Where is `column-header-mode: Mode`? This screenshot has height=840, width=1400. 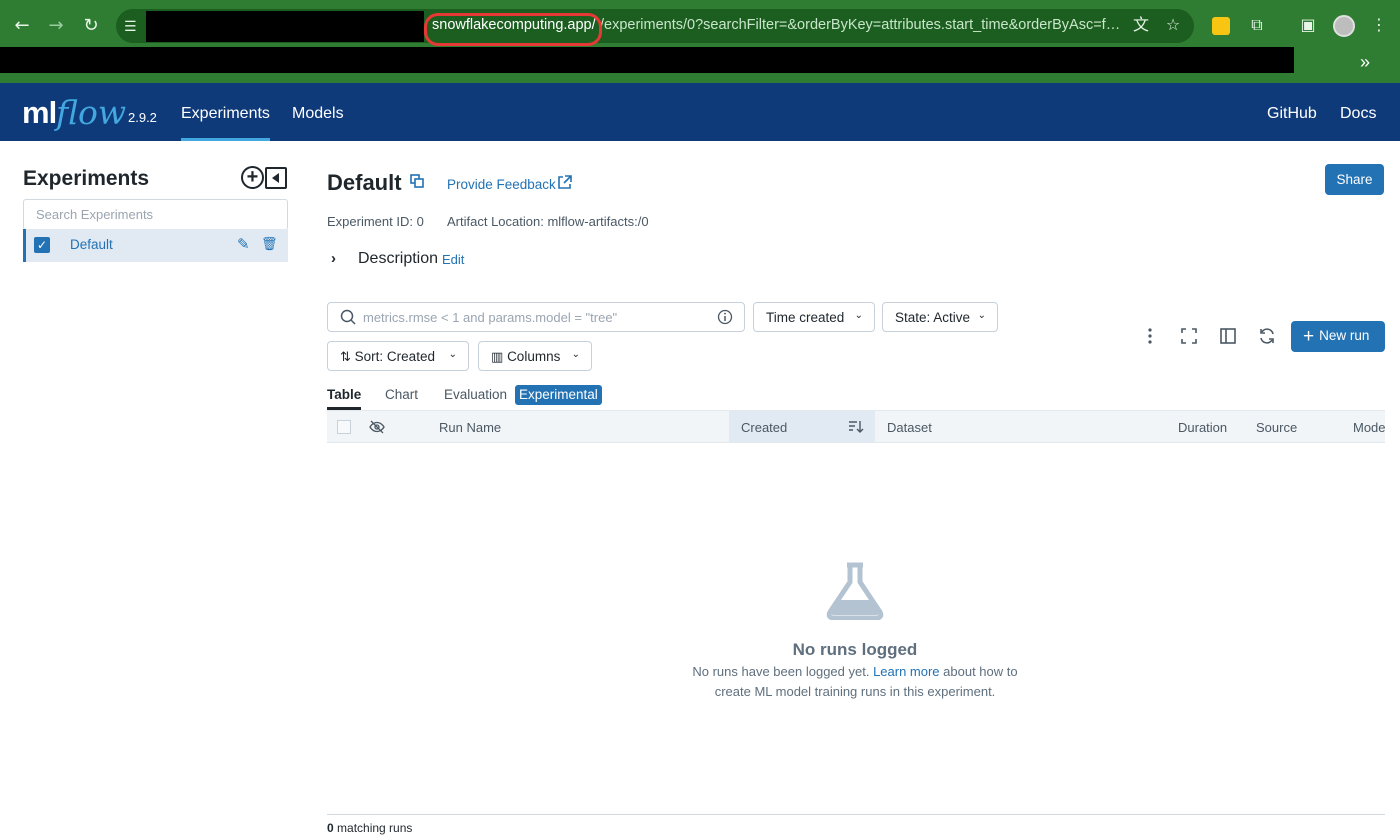 column-header-mode: Mode is located at coordinates (1369, 427).